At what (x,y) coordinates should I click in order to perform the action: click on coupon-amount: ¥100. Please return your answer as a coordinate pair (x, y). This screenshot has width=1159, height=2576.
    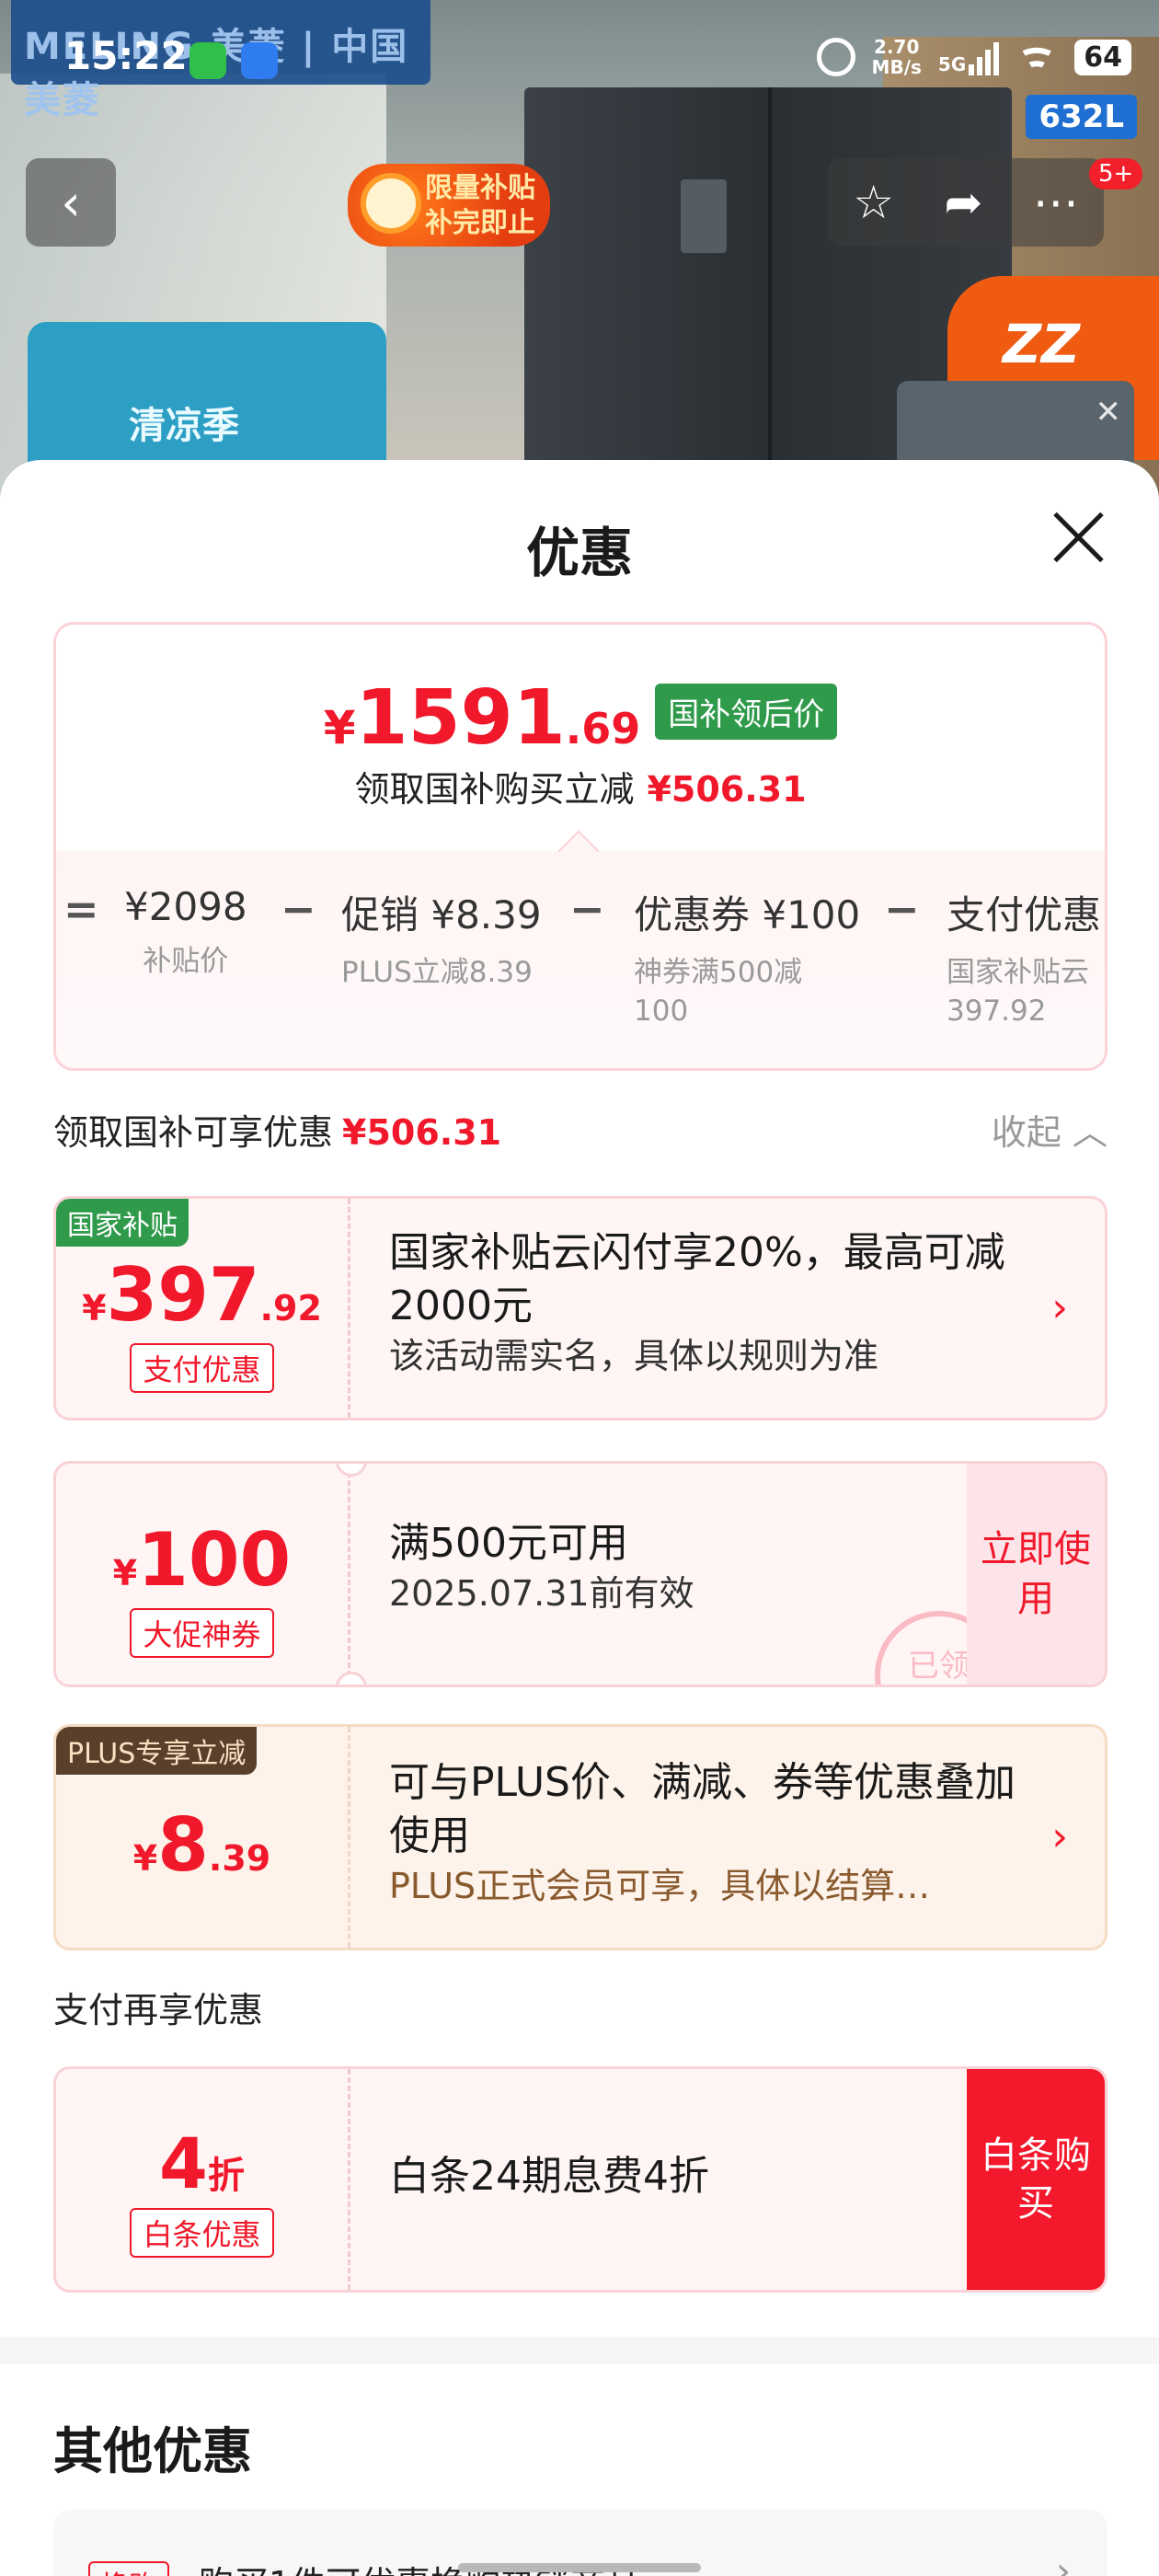
    Looking at the image, I should click on (202, 1560).